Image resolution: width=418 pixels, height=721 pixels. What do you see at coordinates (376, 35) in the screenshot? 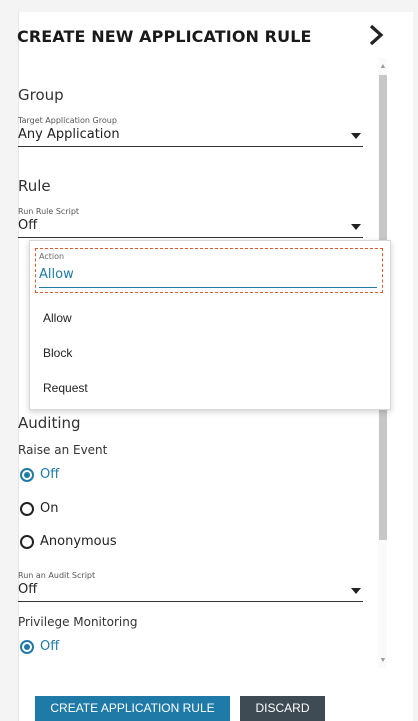
I see `chevron-right-icon` at bounding box center [376, 35].